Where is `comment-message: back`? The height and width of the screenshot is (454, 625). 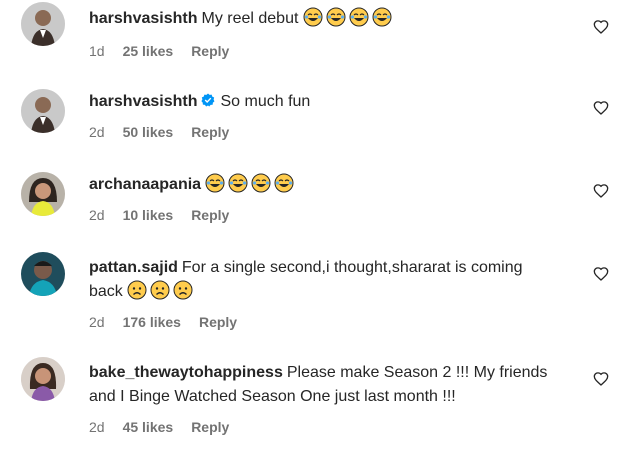 comment-message: back is located at coordinates (106, 291).